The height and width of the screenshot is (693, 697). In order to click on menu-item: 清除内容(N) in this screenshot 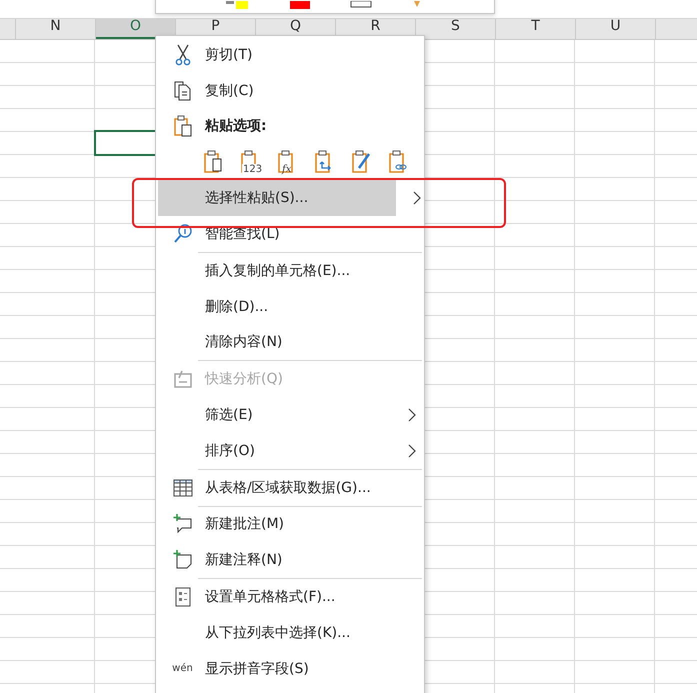, I will do `click(290, 342)`.